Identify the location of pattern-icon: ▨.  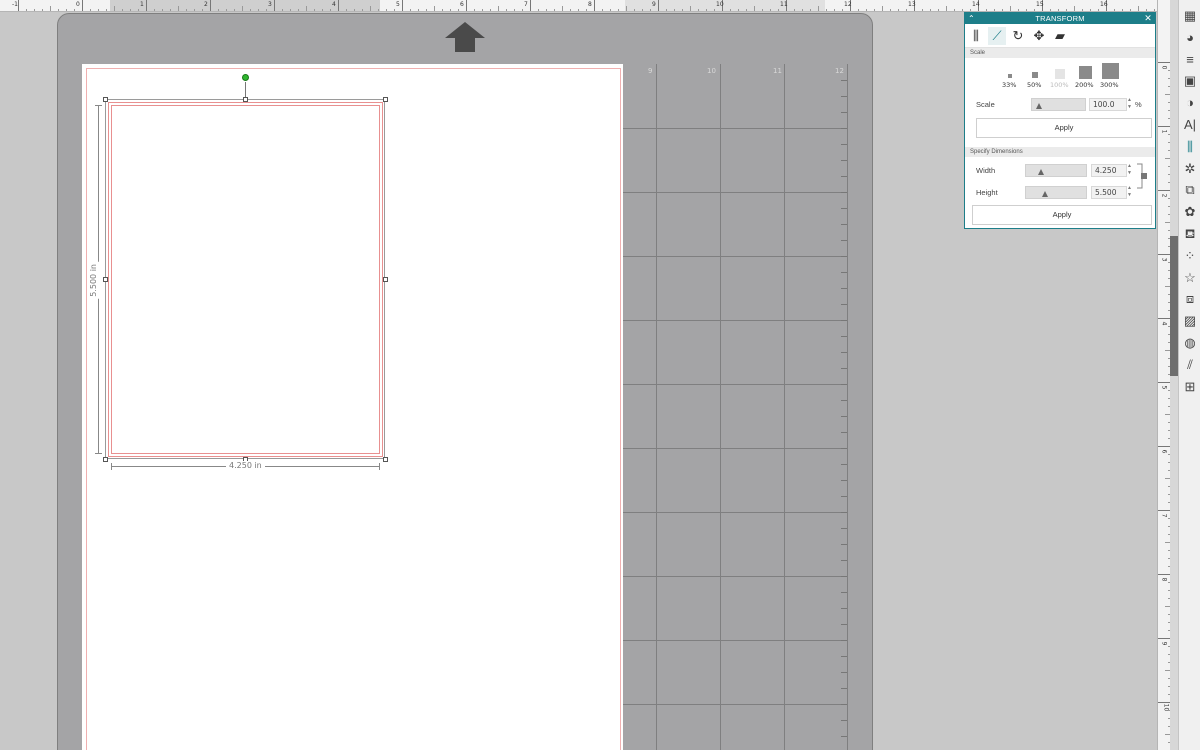
(1190, 321).